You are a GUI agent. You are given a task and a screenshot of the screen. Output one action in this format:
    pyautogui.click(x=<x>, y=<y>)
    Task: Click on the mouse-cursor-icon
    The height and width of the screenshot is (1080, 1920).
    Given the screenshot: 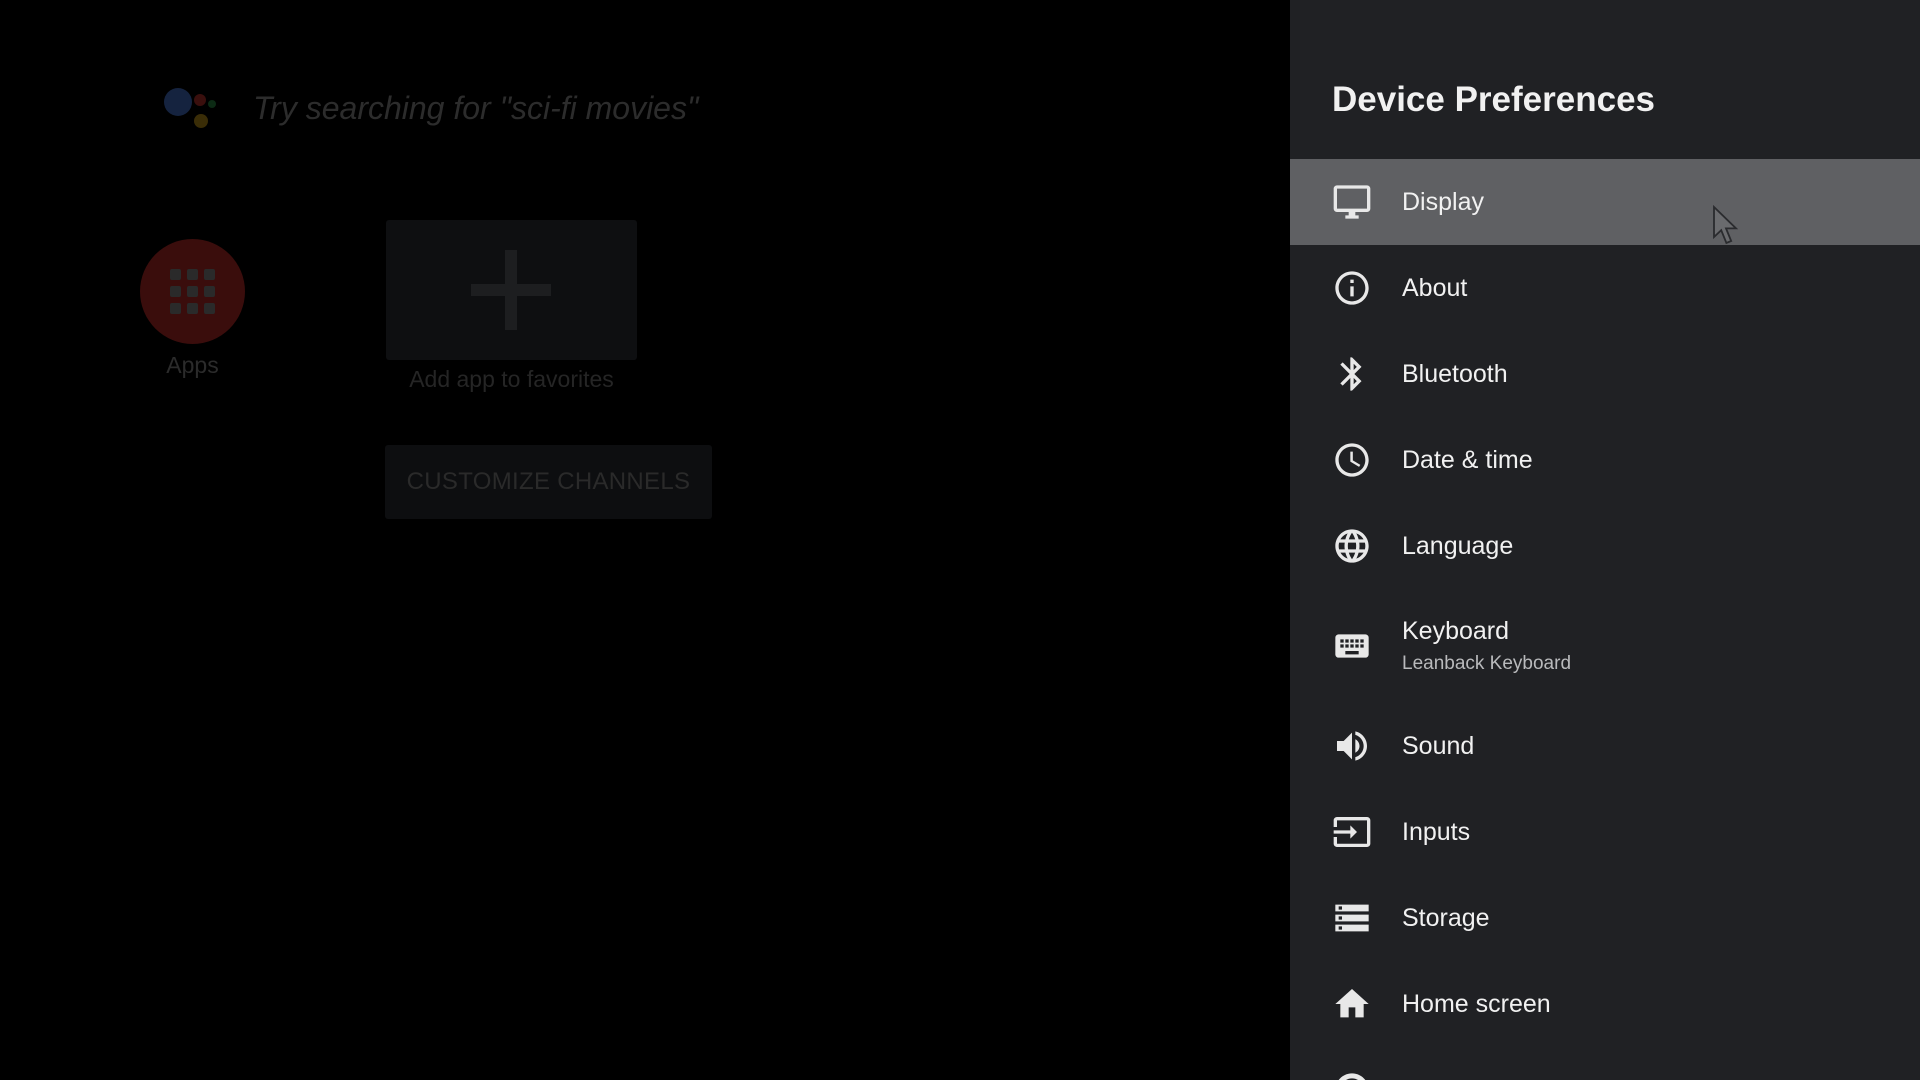 What is the action you would take?
    pyautogui.click(x=1726, y=225)
    